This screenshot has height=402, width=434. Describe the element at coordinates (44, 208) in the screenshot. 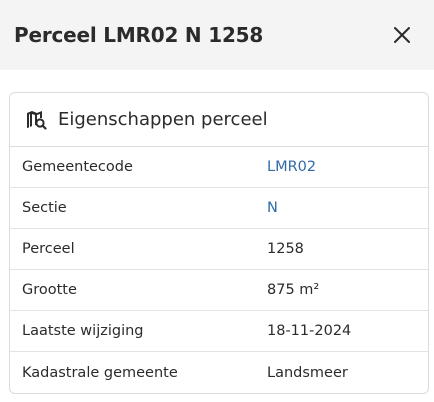

I see `property-label: Sectie` at that location.